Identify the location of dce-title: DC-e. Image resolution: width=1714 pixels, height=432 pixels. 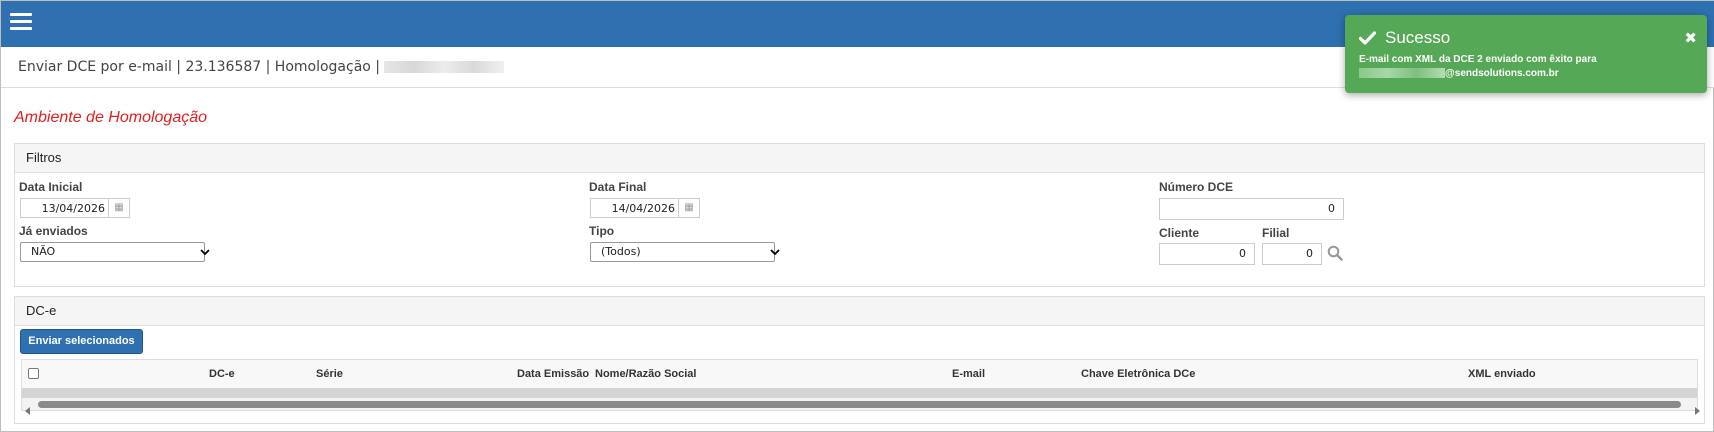
(859, 311).